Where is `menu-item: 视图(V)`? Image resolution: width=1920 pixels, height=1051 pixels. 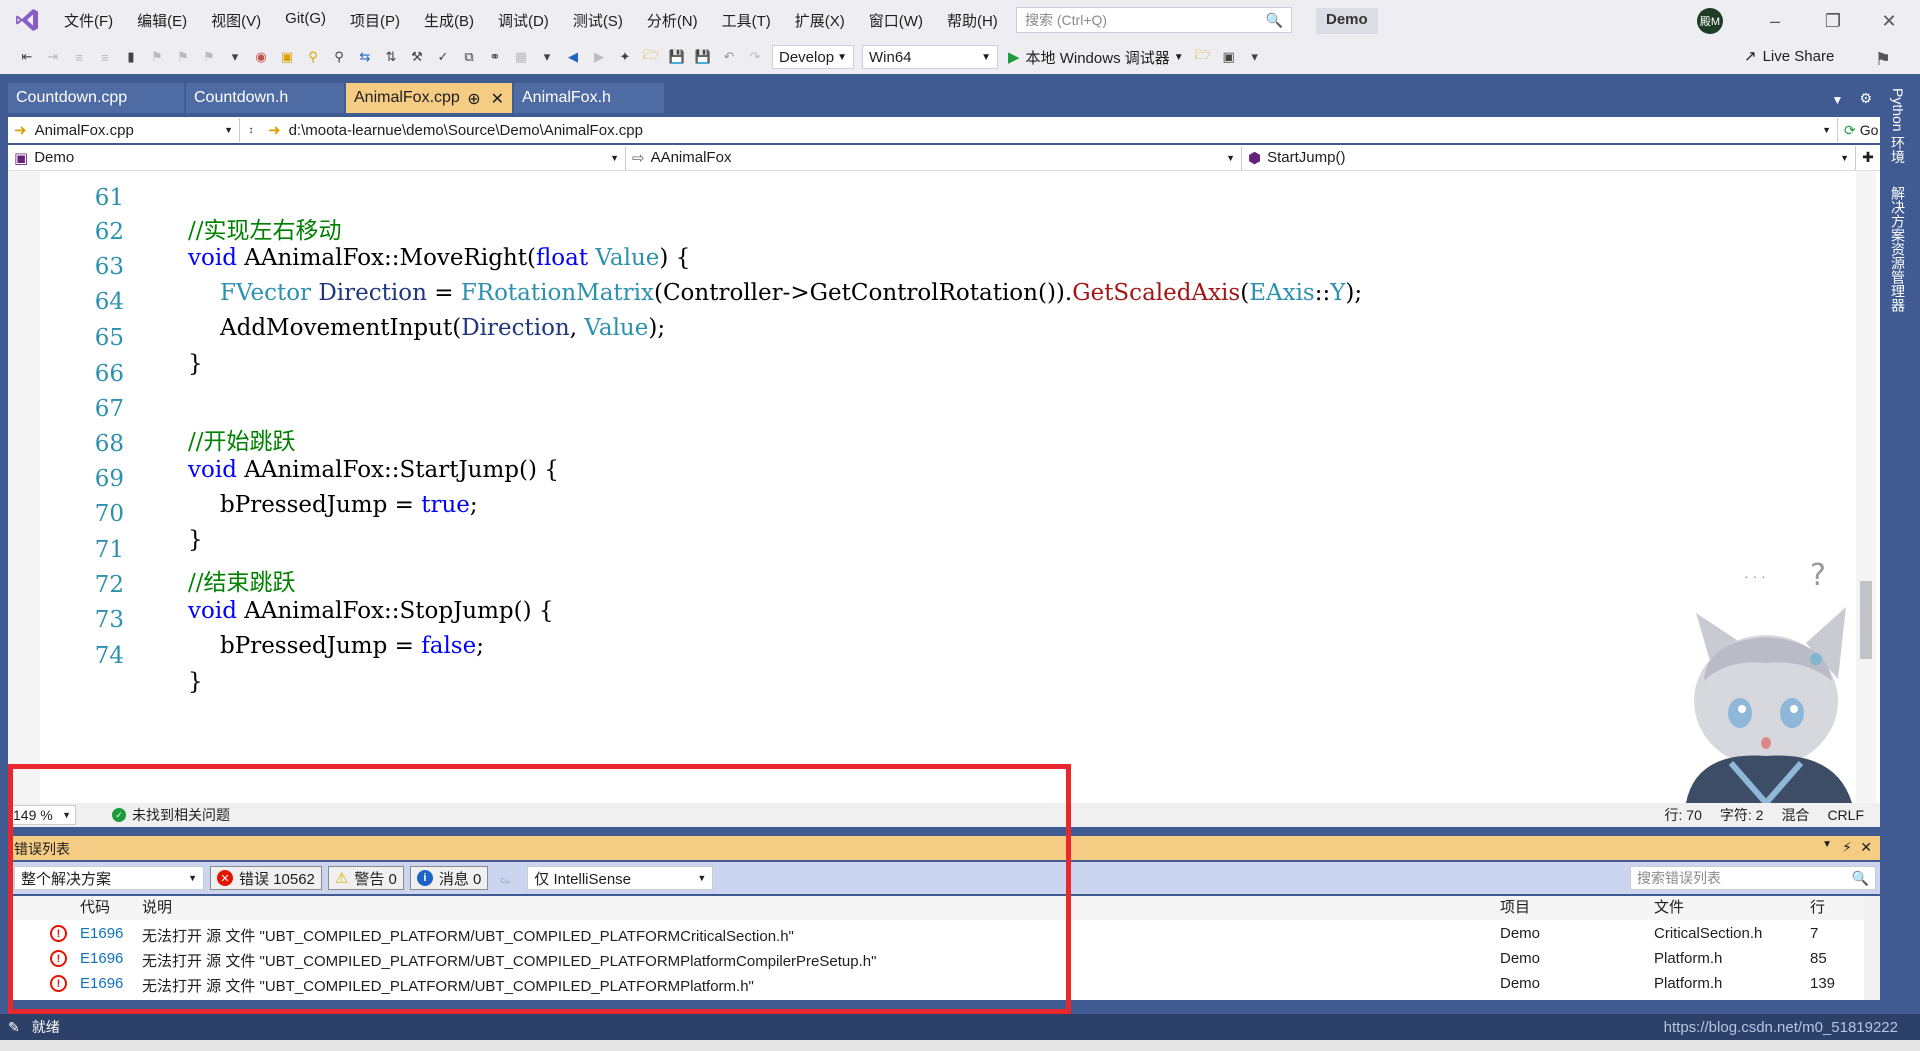
menu-item: 视图(V) is located at coordinates (236, 20).